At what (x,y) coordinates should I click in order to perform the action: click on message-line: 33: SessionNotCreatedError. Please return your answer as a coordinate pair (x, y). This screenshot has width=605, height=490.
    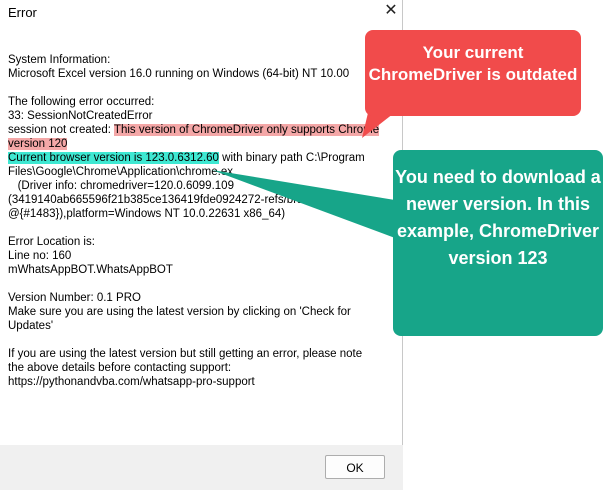
    Looking at the image, I should click on (80, 116).